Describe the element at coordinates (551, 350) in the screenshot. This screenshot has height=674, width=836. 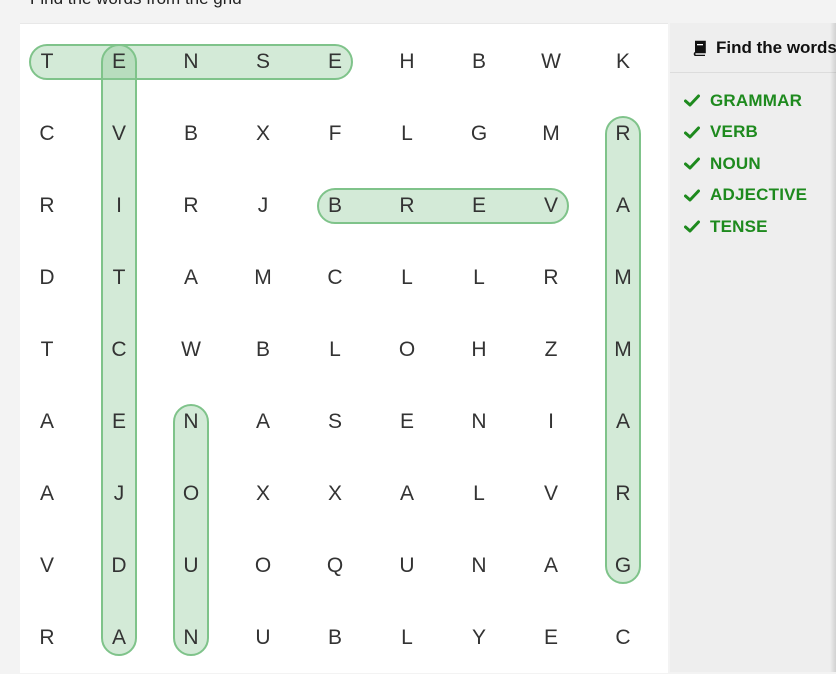
I see `grid-cell: Z` at that location.